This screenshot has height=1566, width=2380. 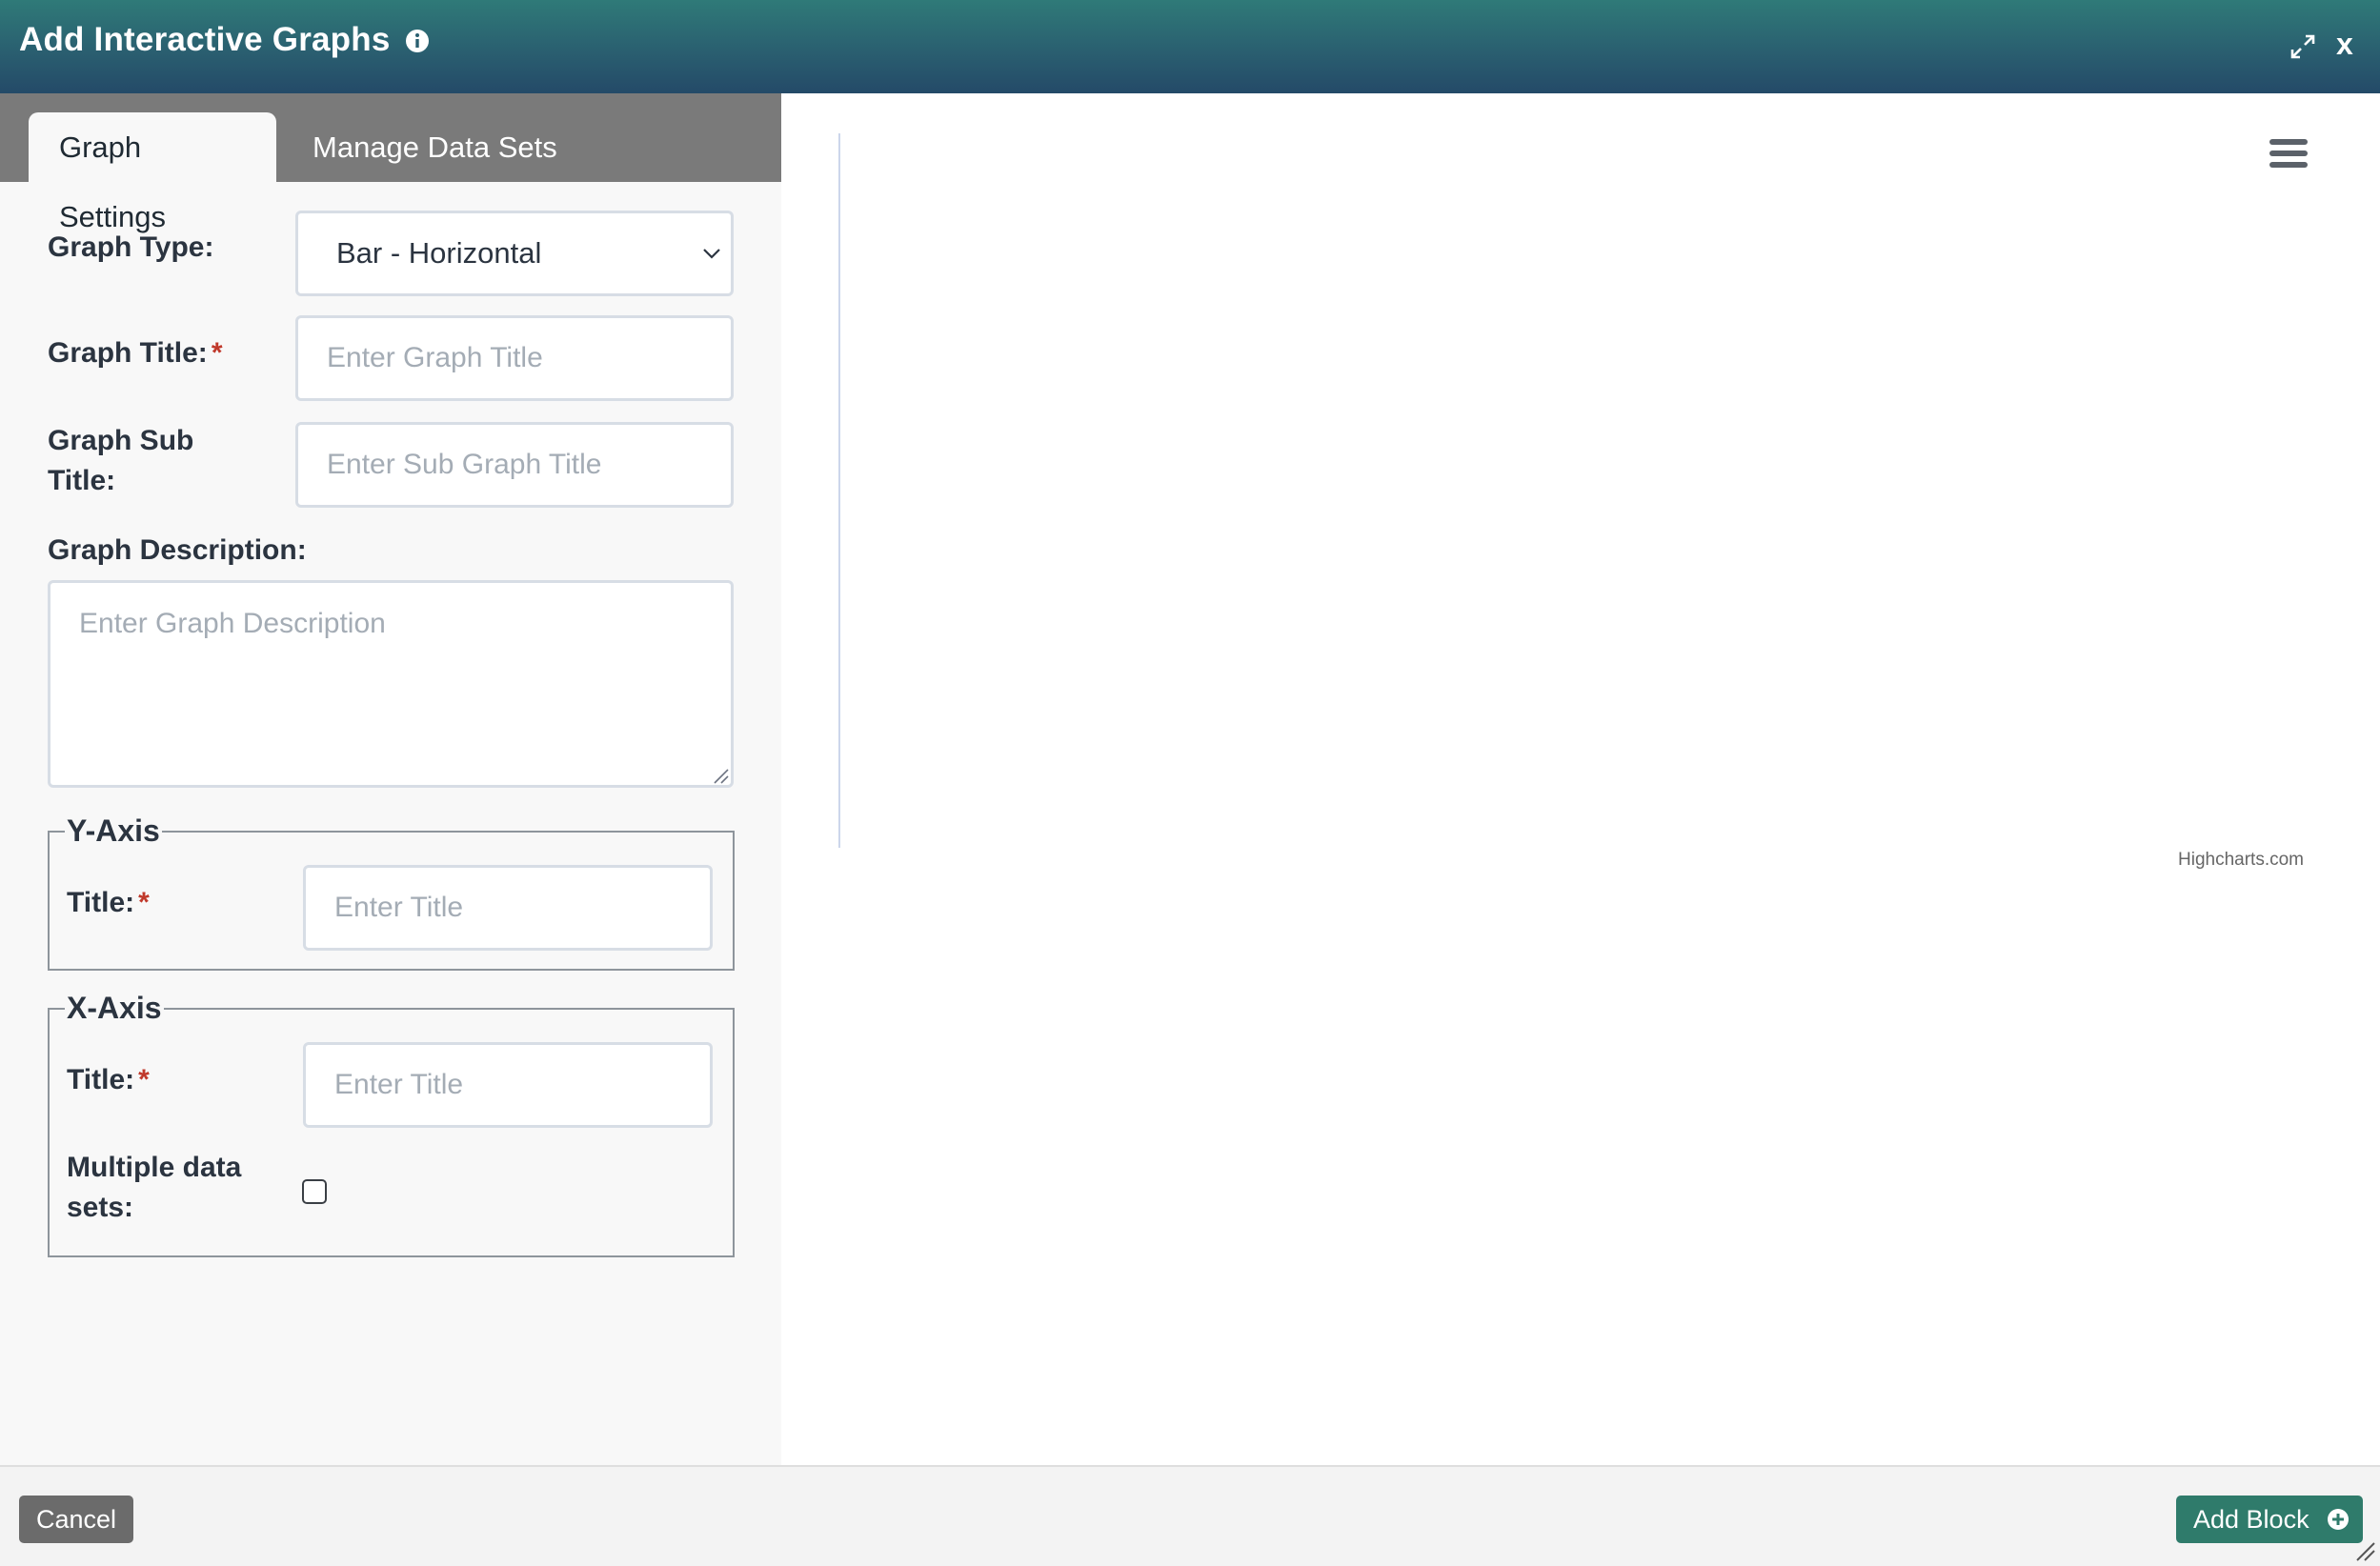 What do you see at coordinates (514, 358) in the screenshot?
I see `graph-title-input` at bounding box center [514, 358].